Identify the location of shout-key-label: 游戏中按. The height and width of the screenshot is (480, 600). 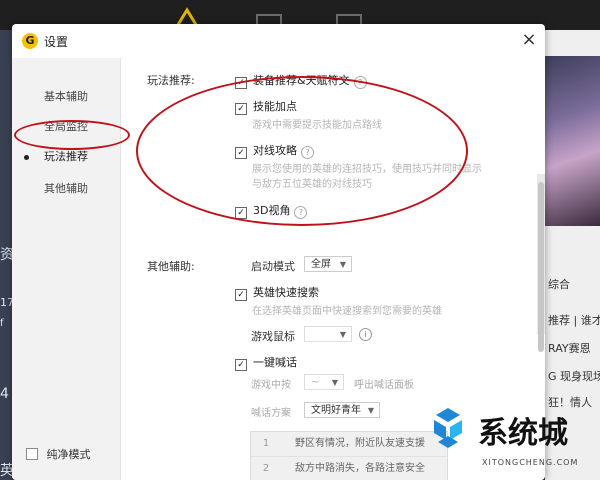
(271, 385).